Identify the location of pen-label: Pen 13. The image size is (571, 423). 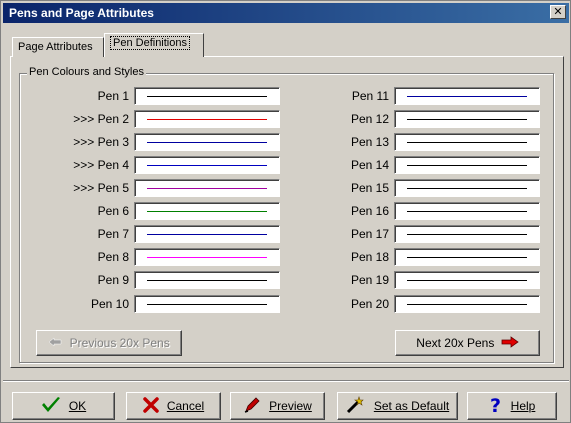
(369, 142).